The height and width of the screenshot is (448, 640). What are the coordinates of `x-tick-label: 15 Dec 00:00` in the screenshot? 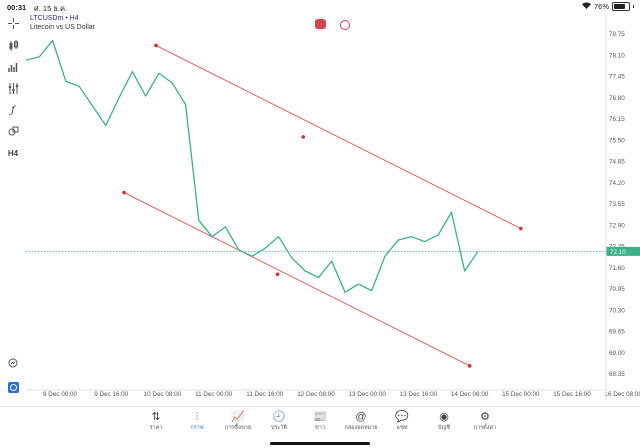 It's located at (521, 394).